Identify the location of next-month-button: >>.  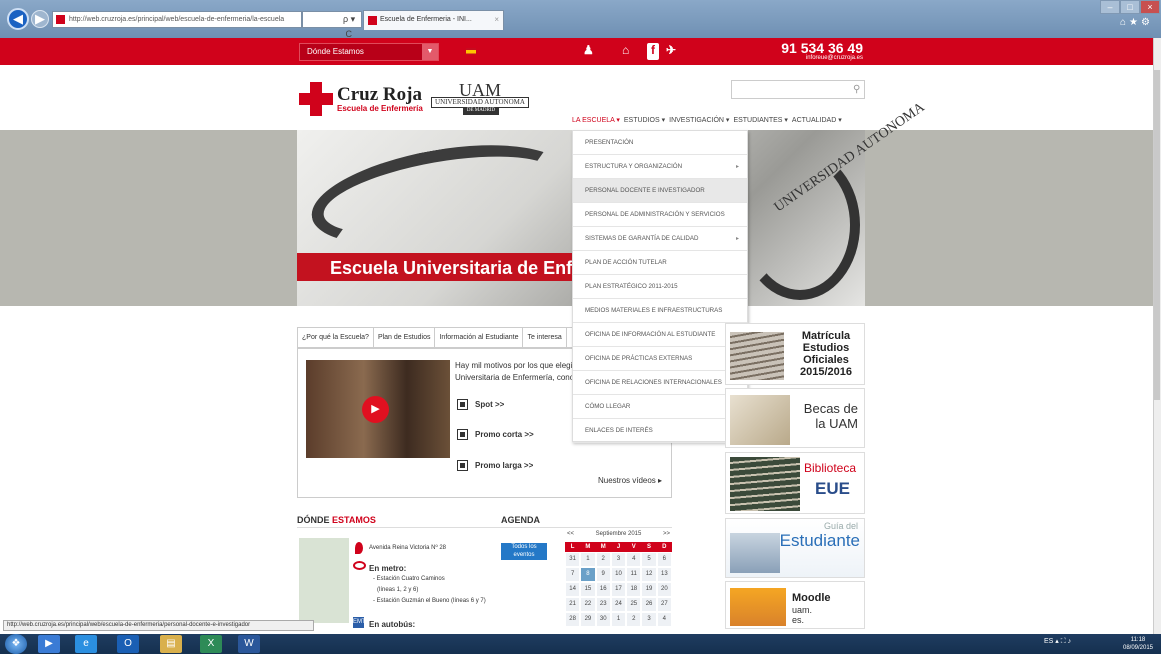
(666, 536).